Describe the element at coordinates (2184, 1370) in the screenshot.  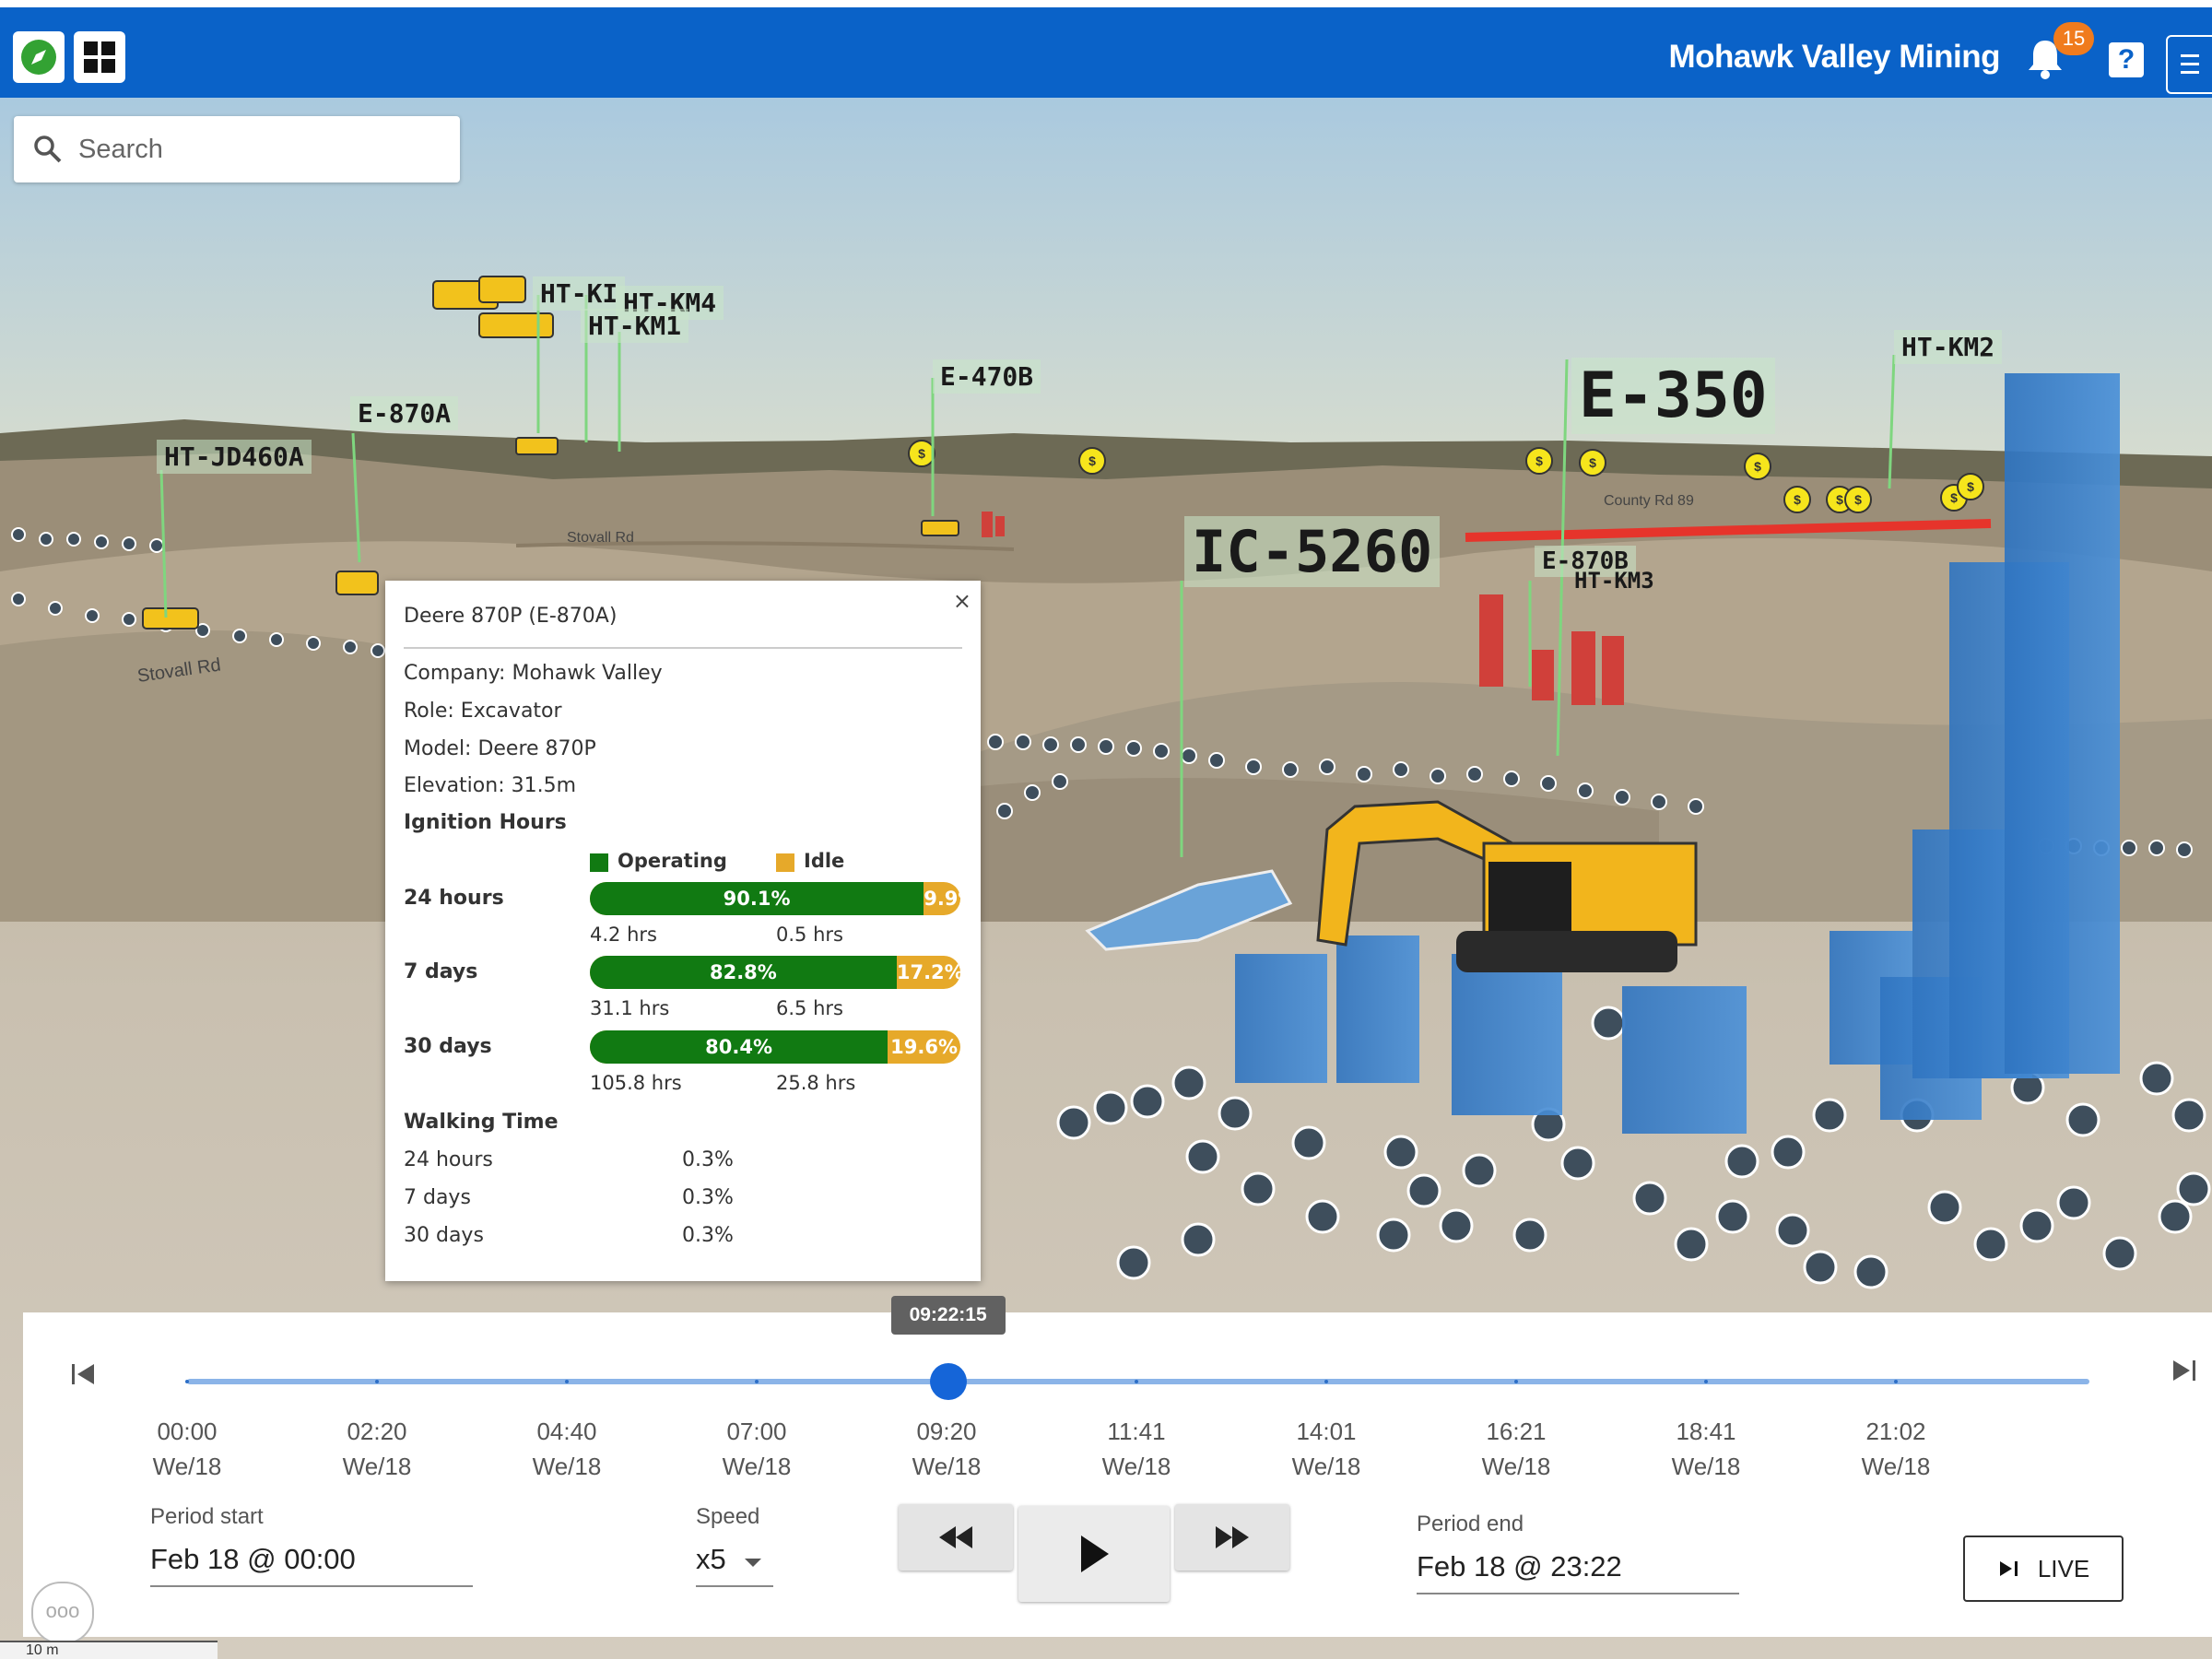
I see `skip-to-end-icon` at that location.